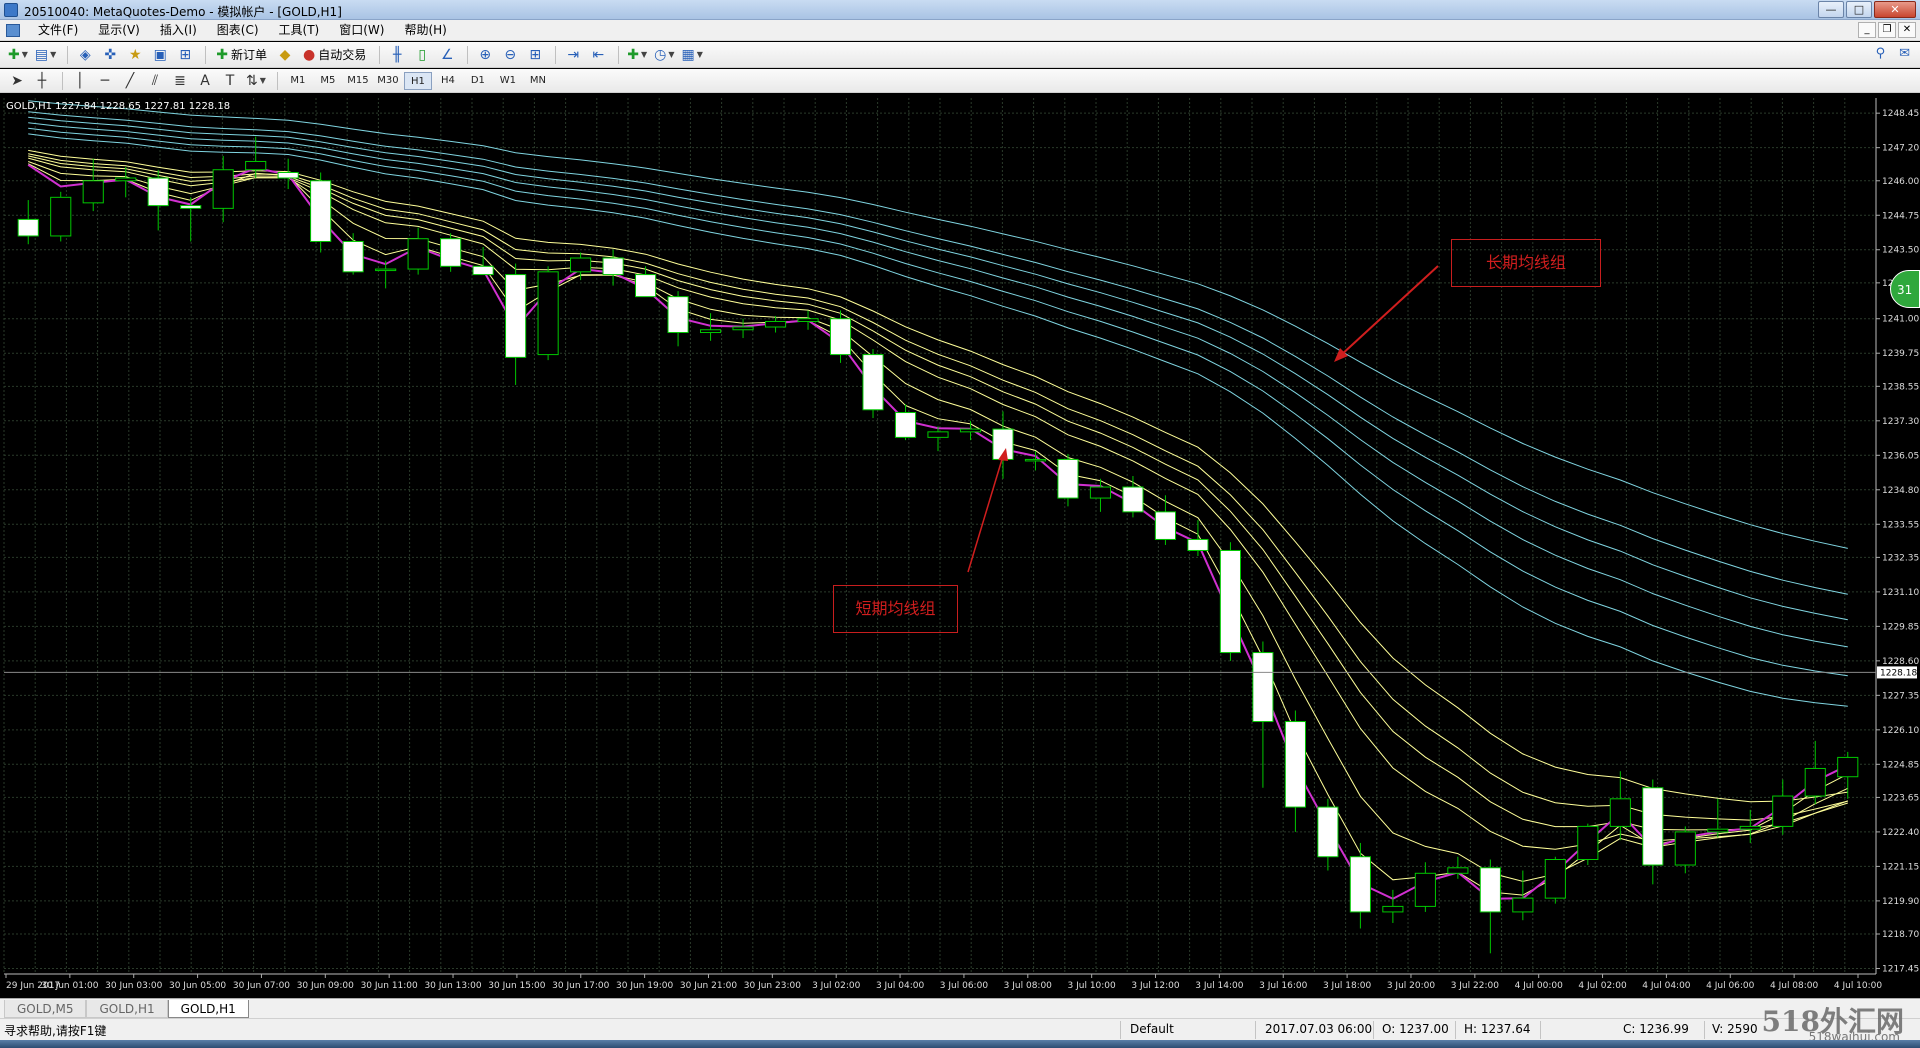 Image resolution: width=1920 pixels, height=1048 pixels. I want to click on timeframe-m1: M1, so click(298, 81).